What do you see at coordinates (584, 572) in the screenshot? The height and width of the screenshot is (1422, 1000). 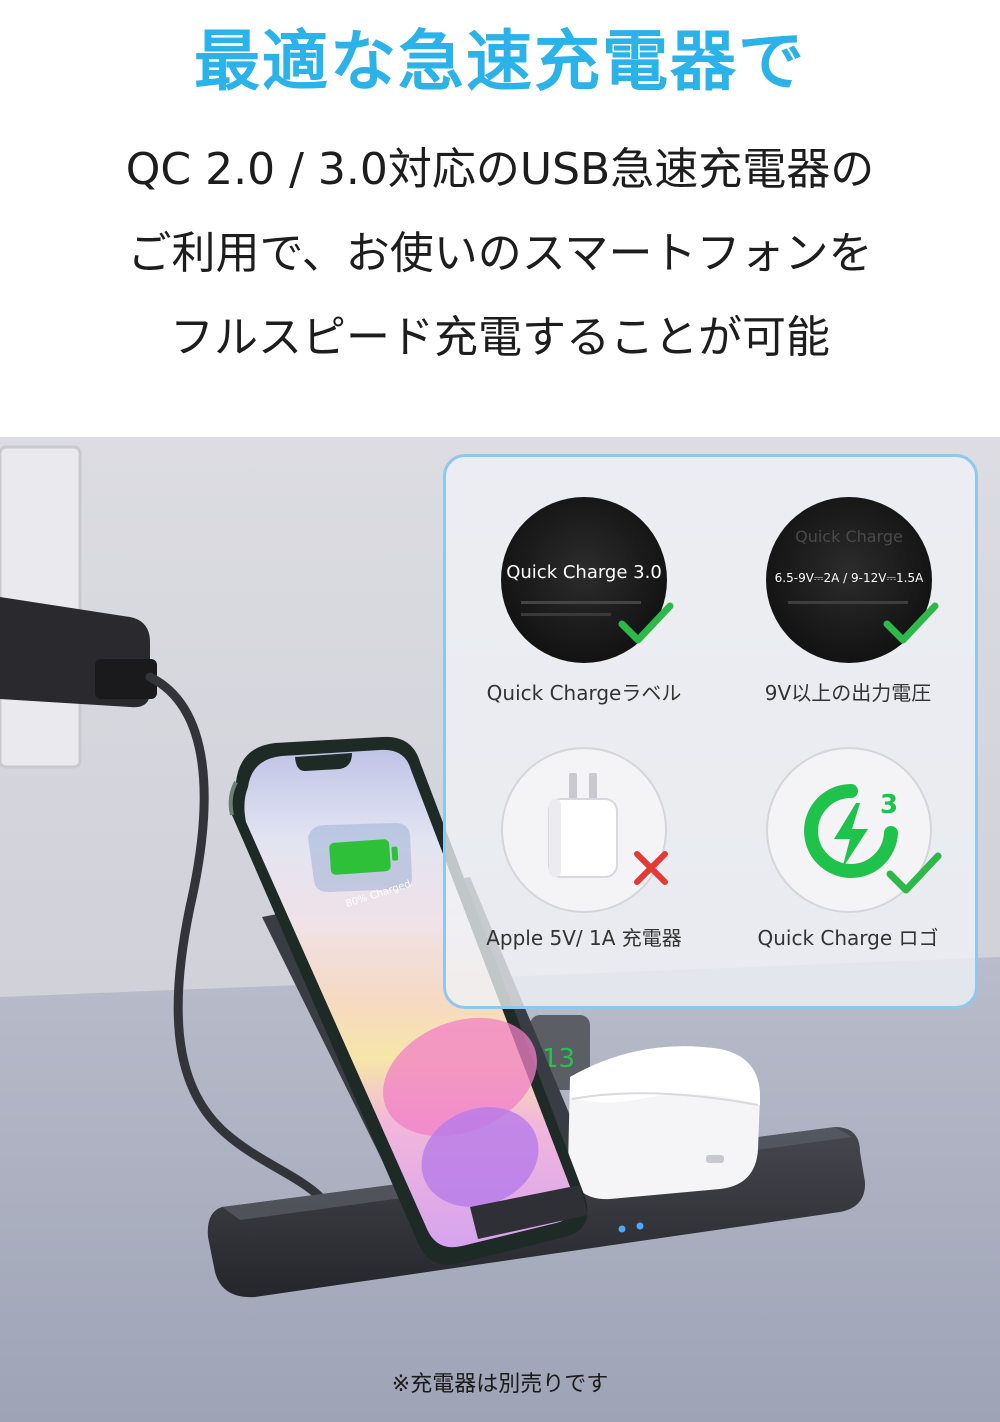 I see `quick-charge-label-text: Quick Charge 3.0` at bounding box center [584, 572].